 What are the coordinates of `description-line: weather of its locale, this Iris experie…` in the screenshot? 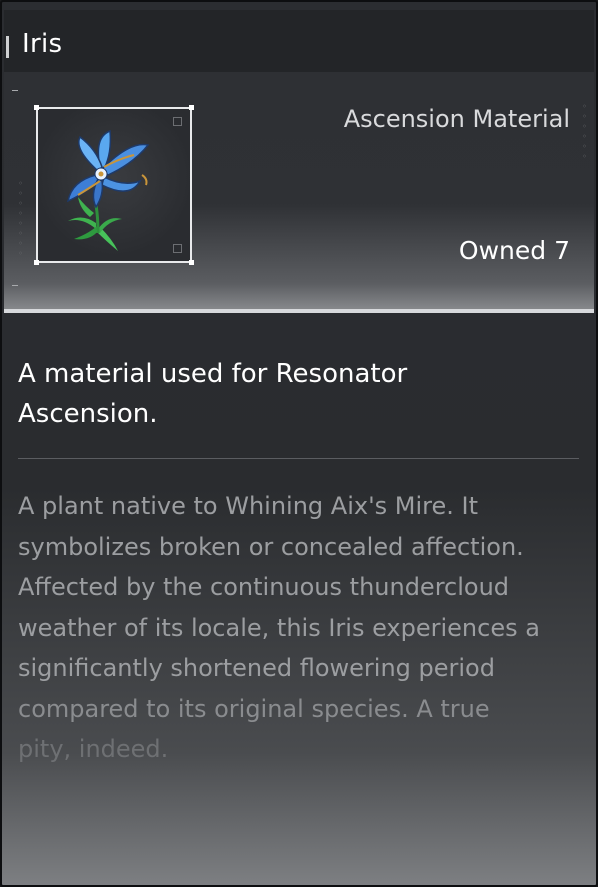 It's located at (279, 627).